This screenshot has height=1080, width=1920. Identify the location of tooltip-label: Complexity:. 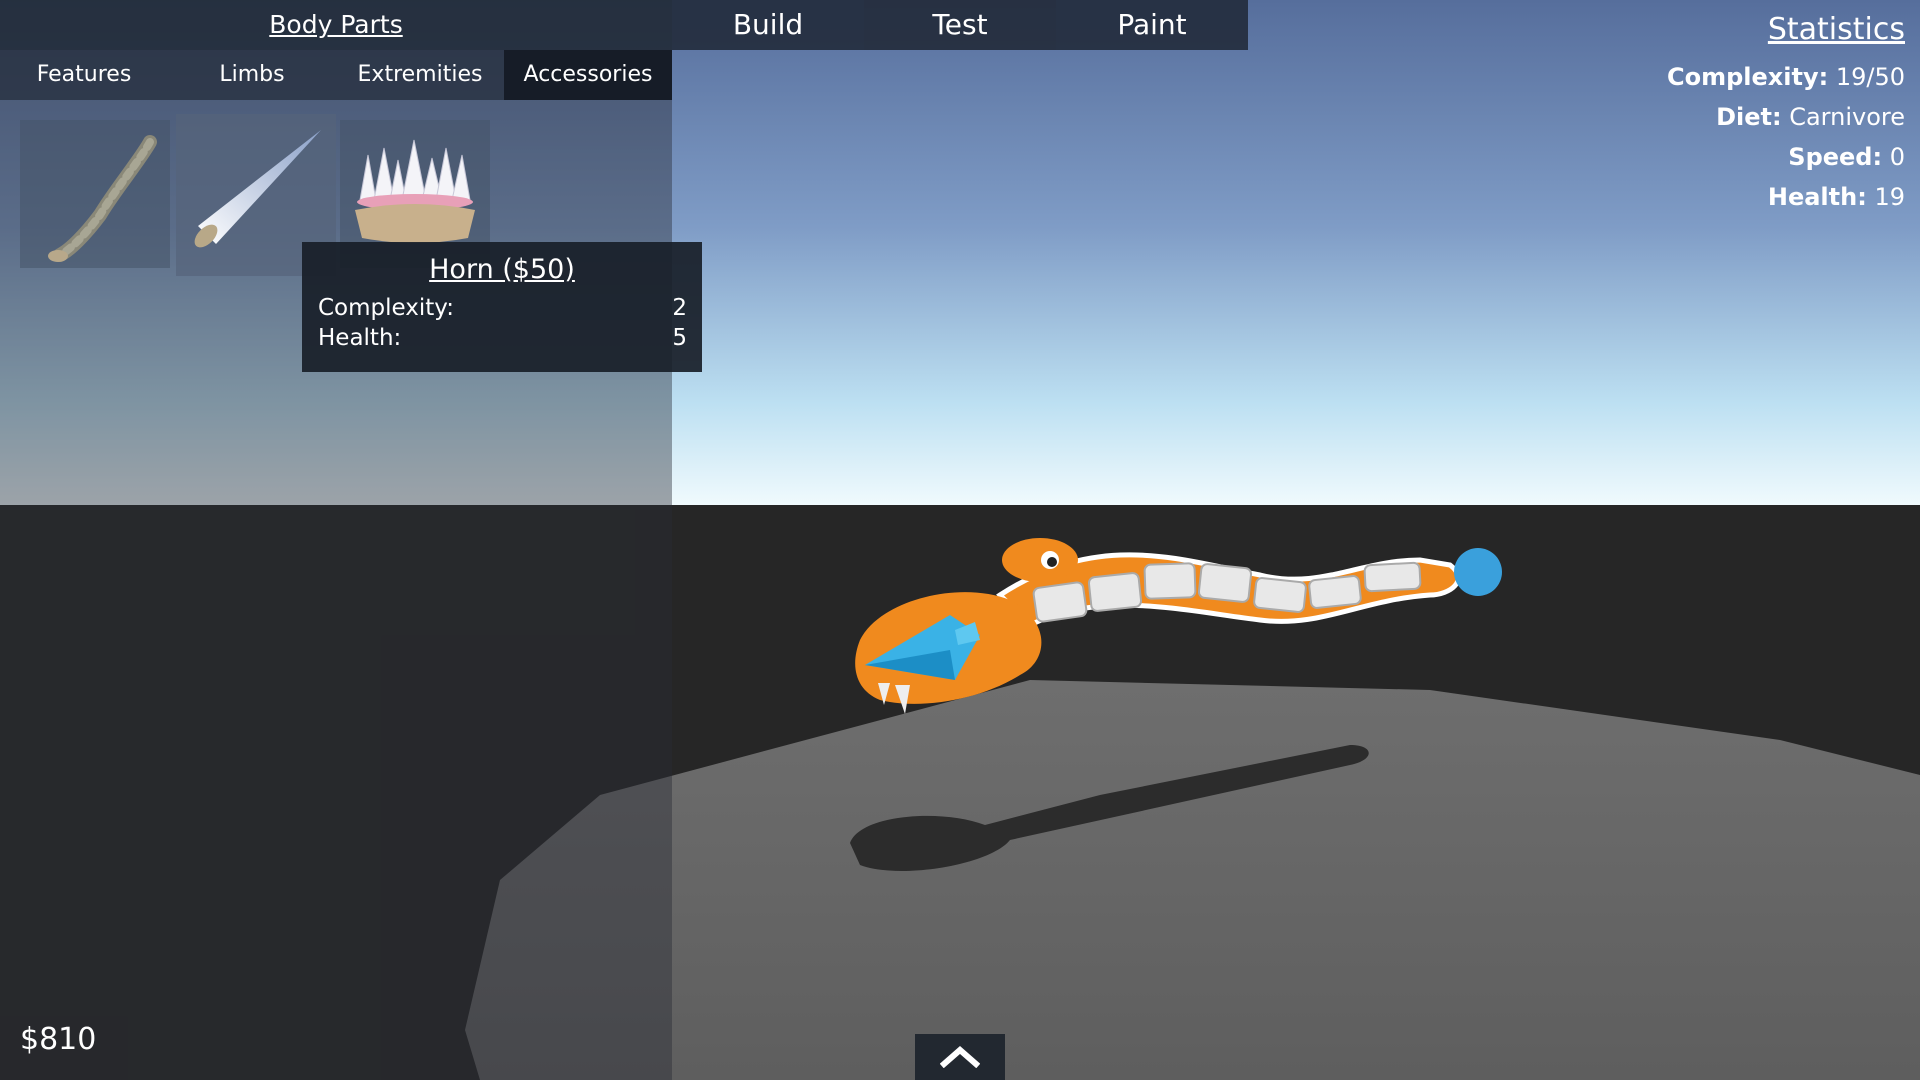
(386, 308).